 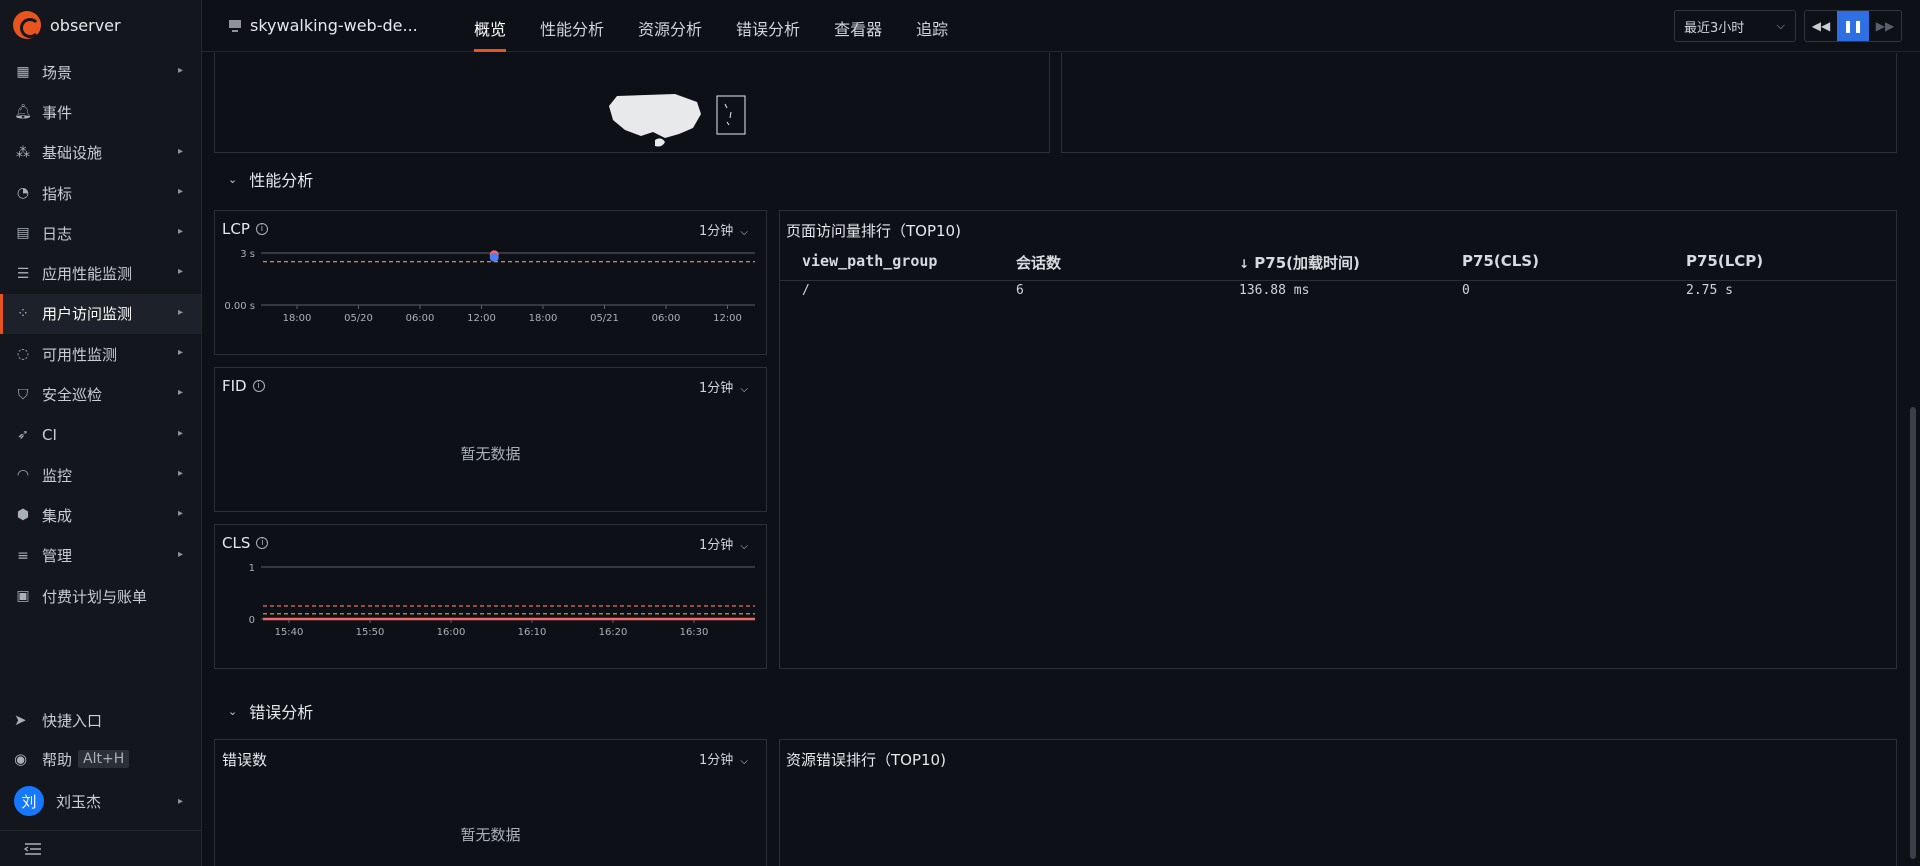 What do you see at coordinates (270, 179) in the screenshot?
I see `performance-section-toggle: ⌄ 性能分析` at bounding box center [270, 179].